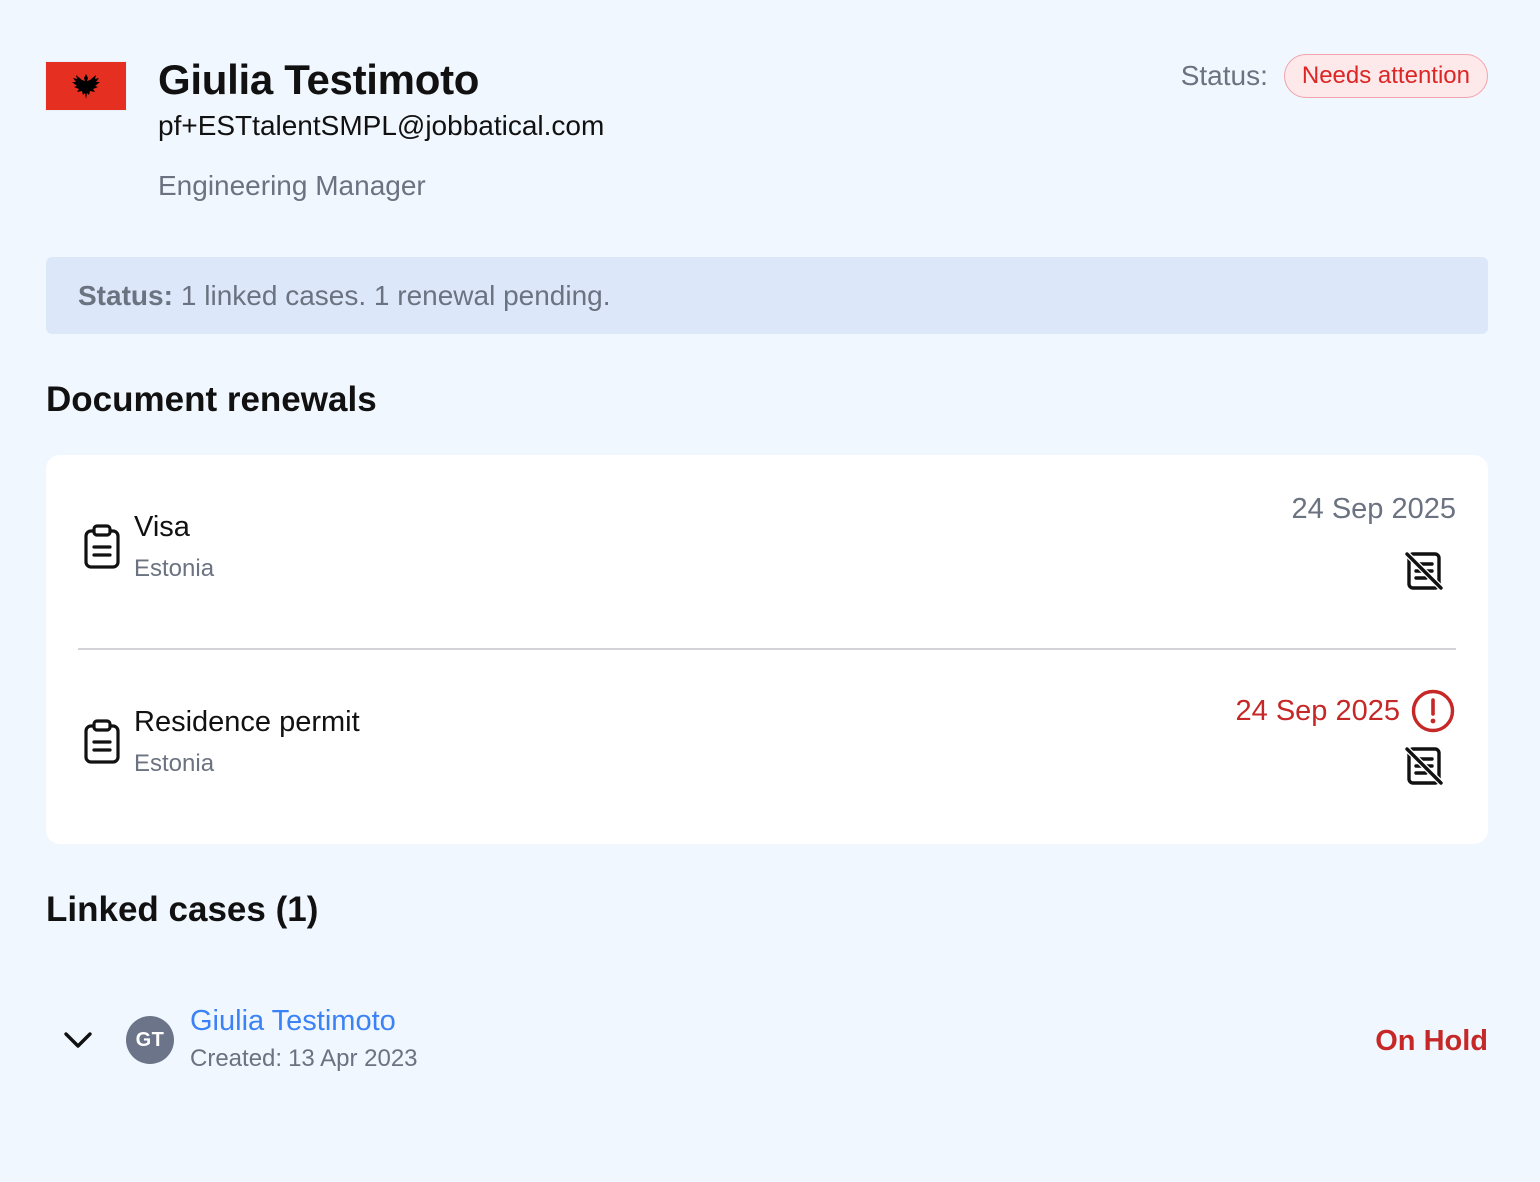  I want to click on renewal-title: Visa, so click(162, 527).